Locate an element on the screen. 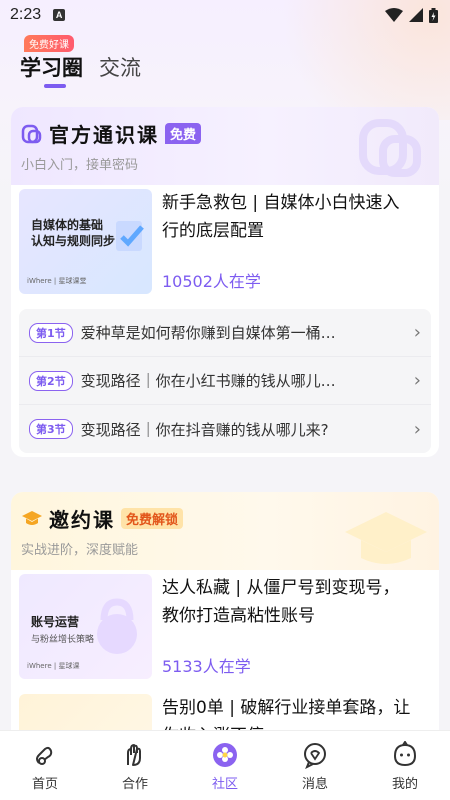 This screenshot has height=800, width=450. nav-label: 合作 is located at coordinates (134, 784).